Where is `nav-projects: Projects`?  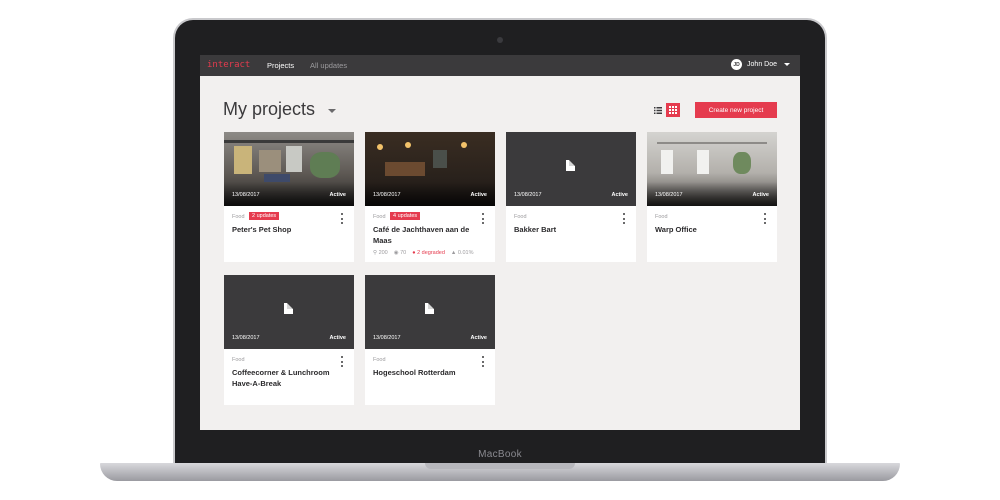 nav-projects: Projects is located at coordinates (280, 65).